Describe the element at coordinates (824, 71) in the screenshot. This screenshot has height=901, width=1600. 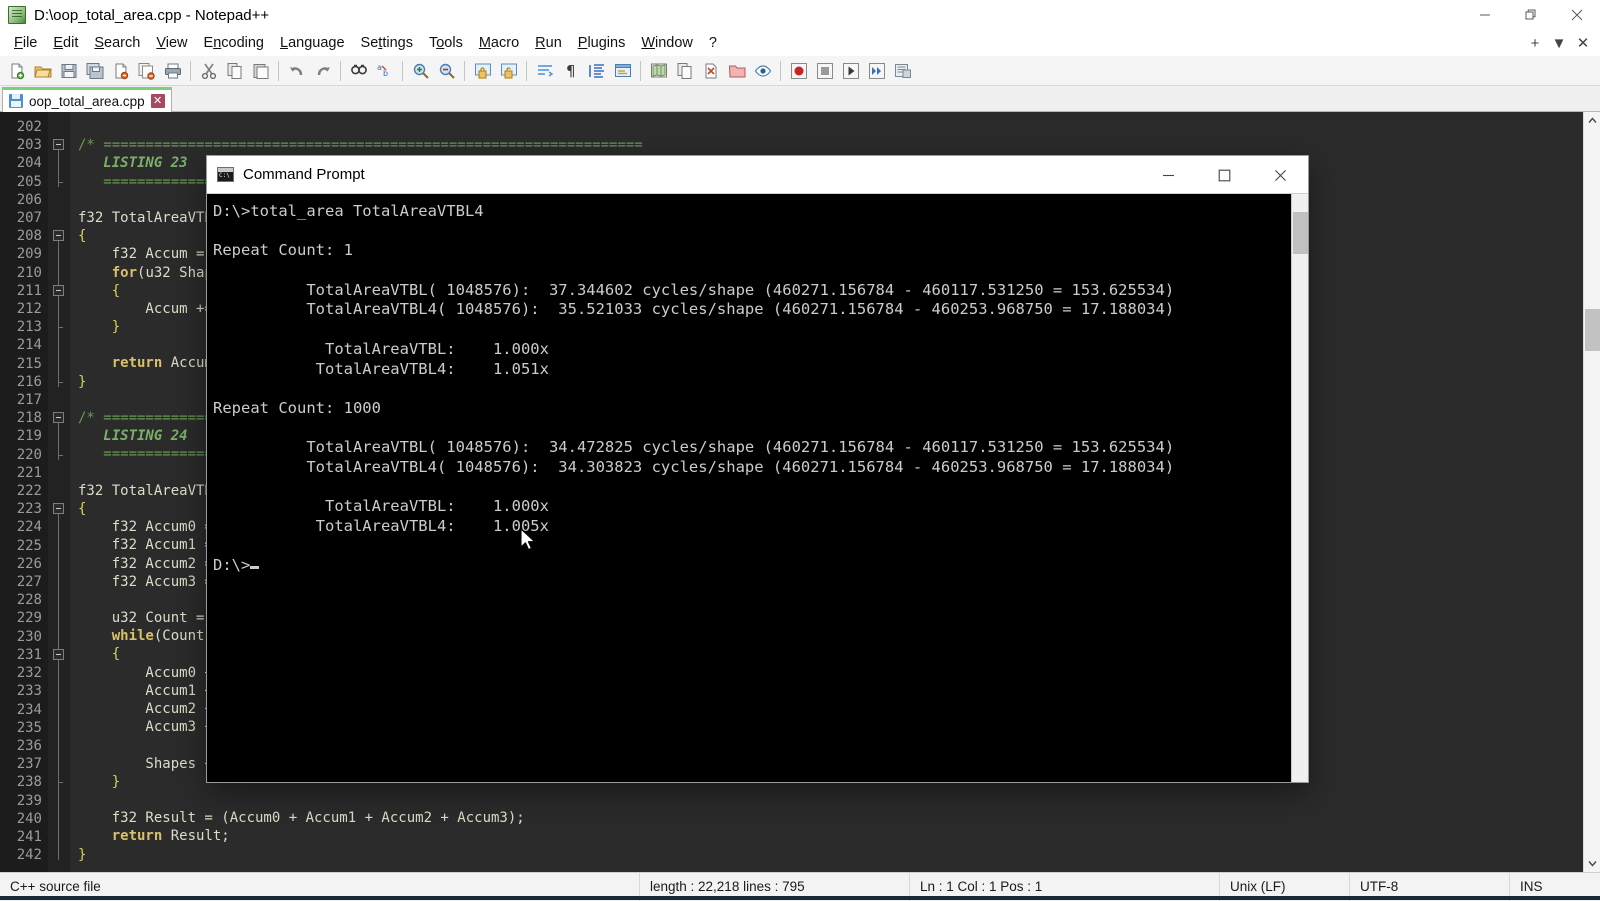
I see `stop-macro-icon` at that location.